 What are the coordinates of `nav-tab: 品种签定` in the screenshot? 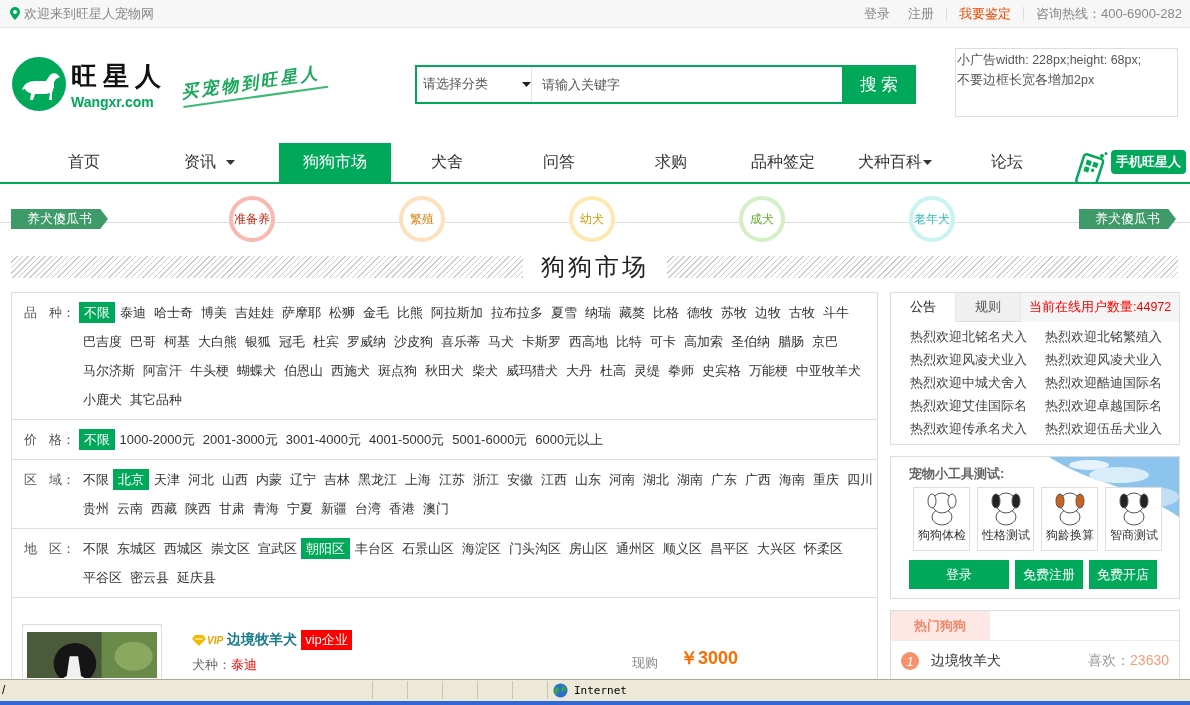 It's located at (783, 162).